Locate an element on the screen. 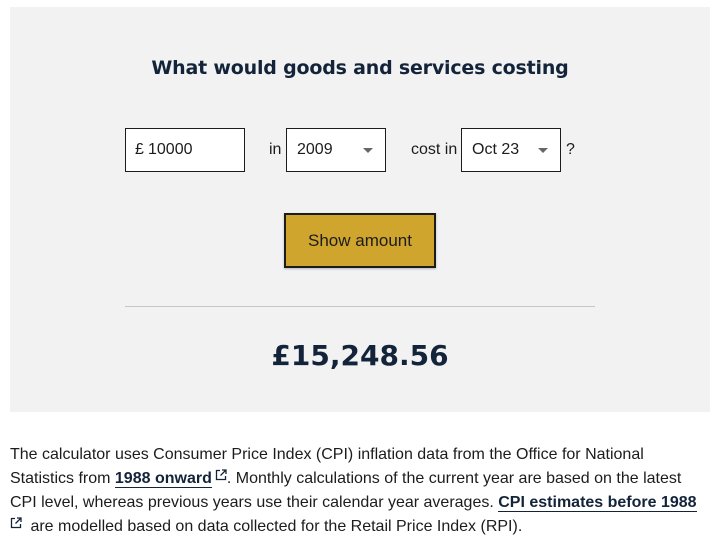 Image resolution: width=718 pixels, height=544 pixels. in-label: in is located at coordinates (275, 149).